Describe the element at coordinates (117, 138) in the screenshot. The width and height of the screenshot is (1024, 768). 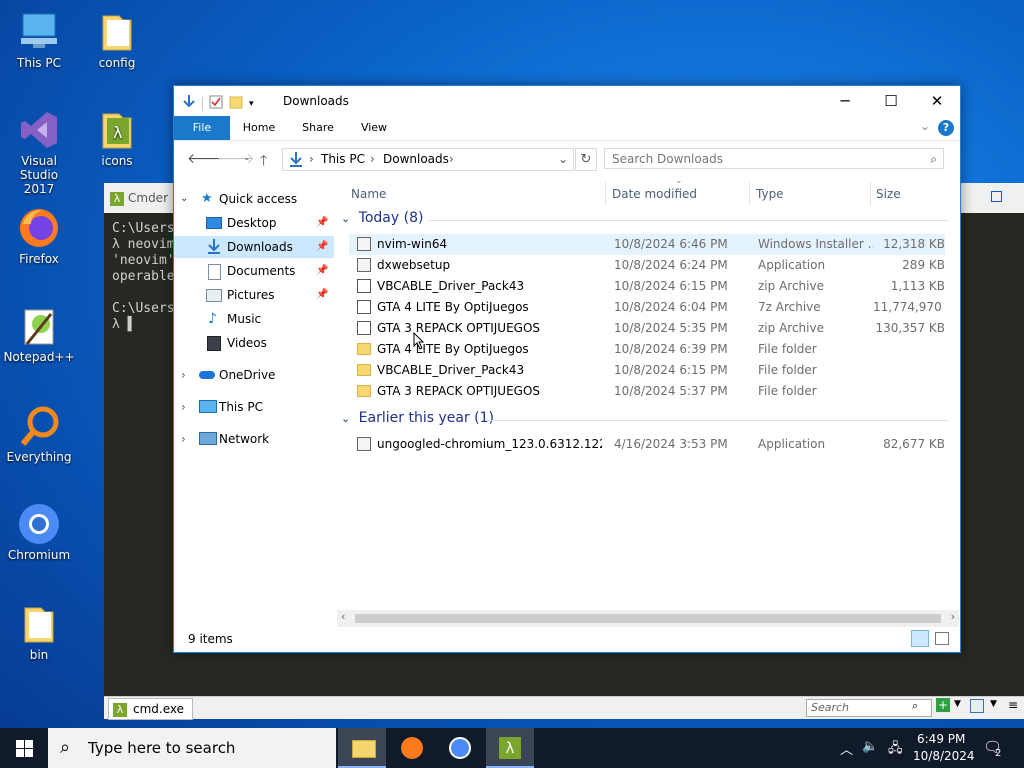
I see `desktop-icon-icons: λ icons` at that location.